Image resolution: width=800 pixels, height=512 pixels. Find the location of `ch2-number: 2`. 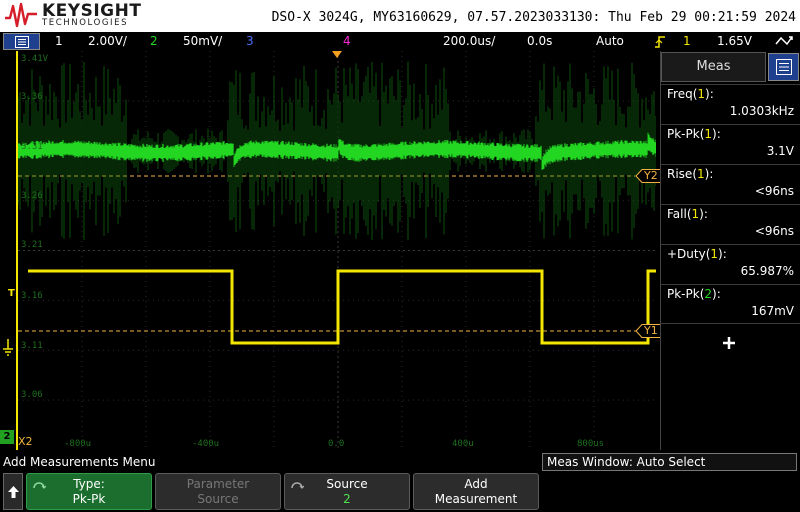

ch2-number: 2 is located at coordinates (154, 41).